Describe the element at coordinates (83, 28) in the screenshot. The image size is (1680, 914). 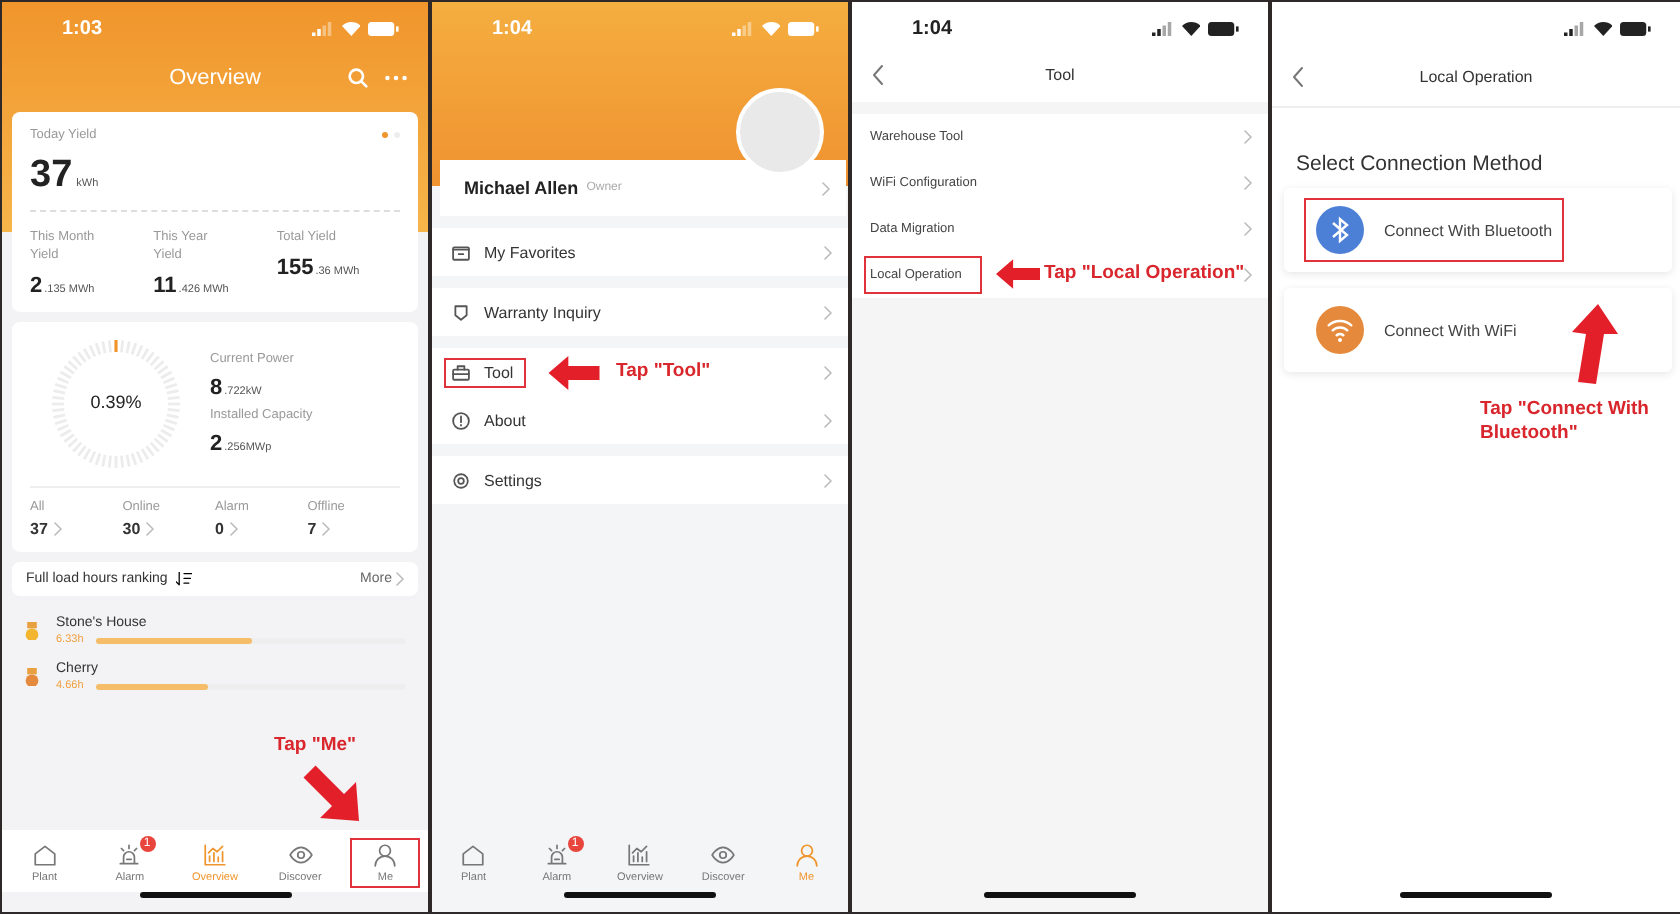
I see `status-time: 1:03` at that location.